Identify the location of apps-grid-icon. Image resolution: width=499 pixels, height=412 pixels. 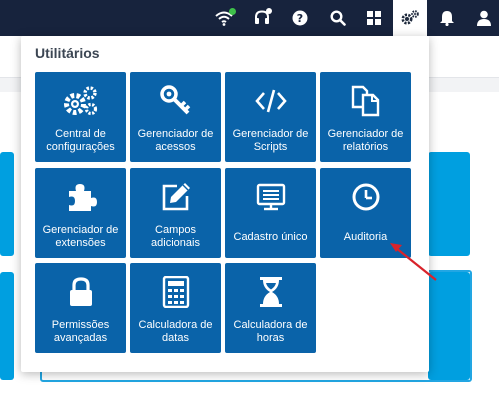
(374, 18).